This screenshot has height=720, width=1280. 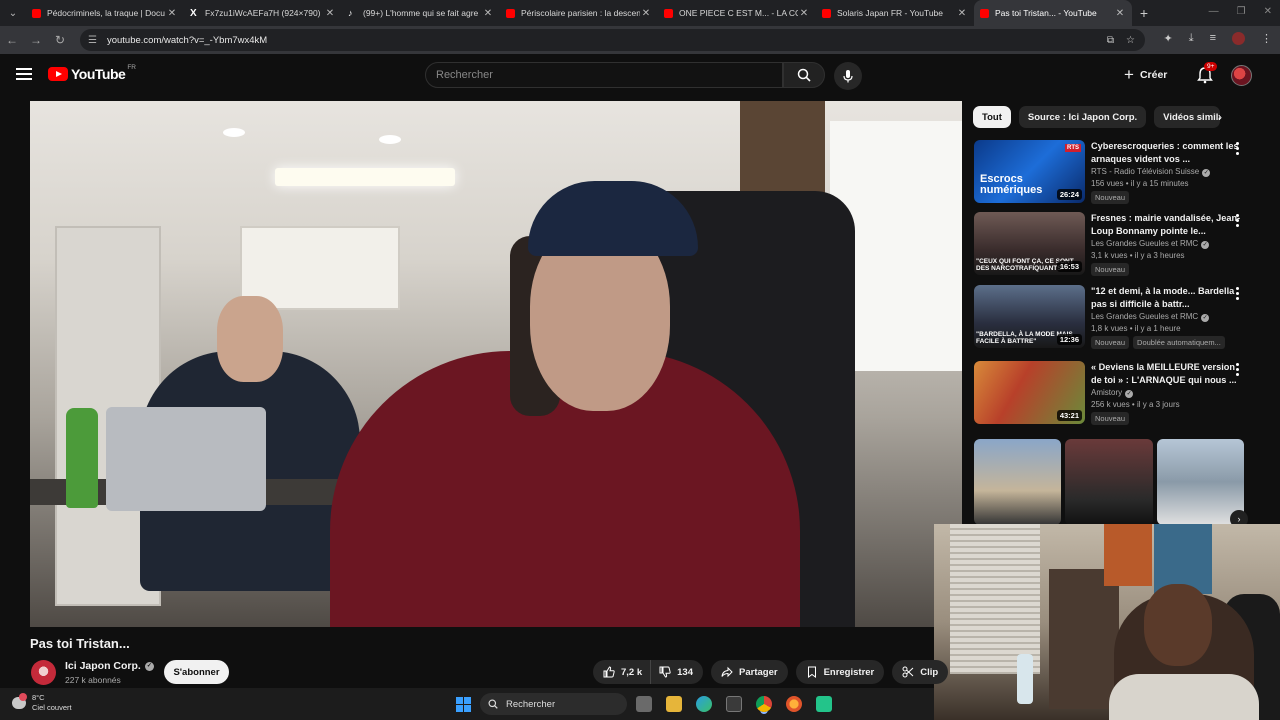 What do you see at coordinates (1167, 38) in the screenshot?
I see `extensions-icon: ✦` at bounding box center [1167, 38].